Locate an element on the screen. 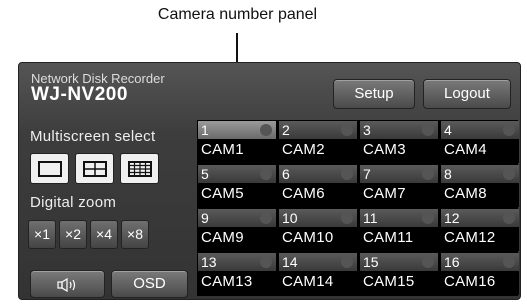 This screenshot has width=527, height=304. camera-number: 12 is located at coordinates (452, 218).